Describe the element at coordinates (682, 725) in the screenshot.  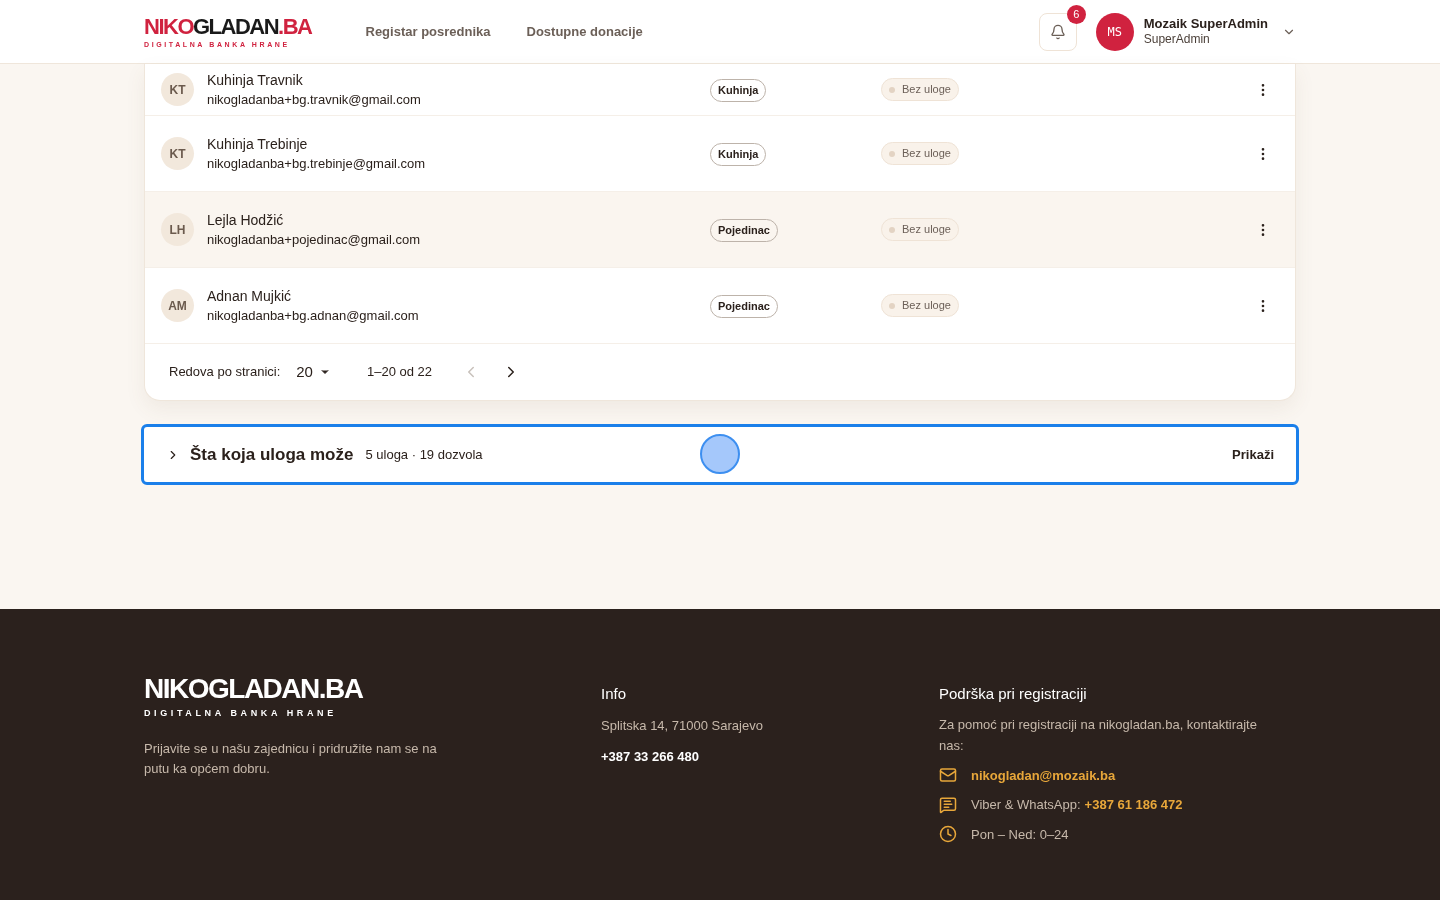
I see `address: Splitska 14, 71000 Sarajevo` at that location.